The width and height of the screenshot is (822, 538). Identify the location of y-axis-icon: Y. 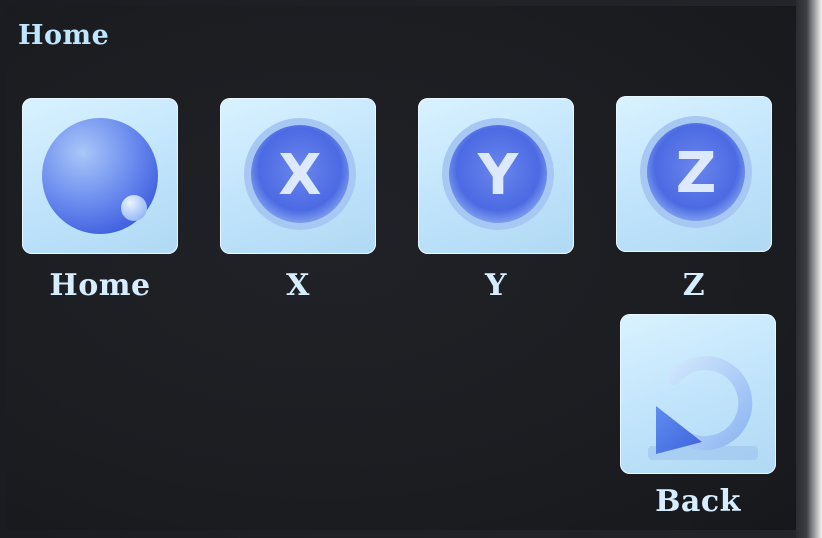
(498, 174).